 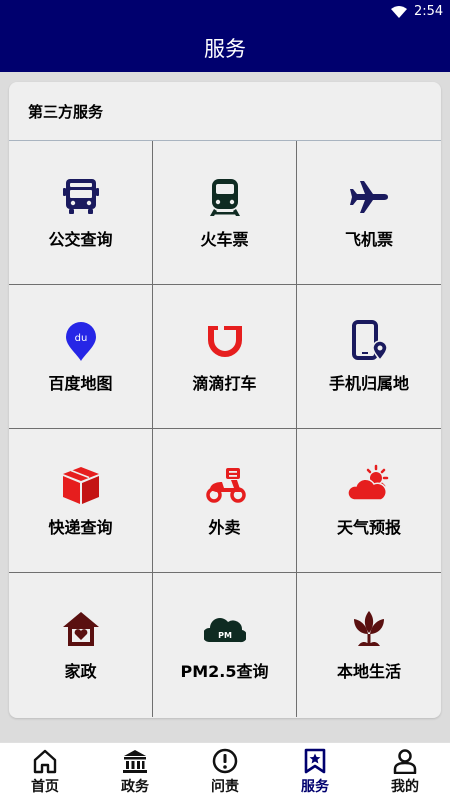 What do you see at coordinates (399, 12) in the screenshot?
I see `wifi-icon` at bounding box center [399, 12].